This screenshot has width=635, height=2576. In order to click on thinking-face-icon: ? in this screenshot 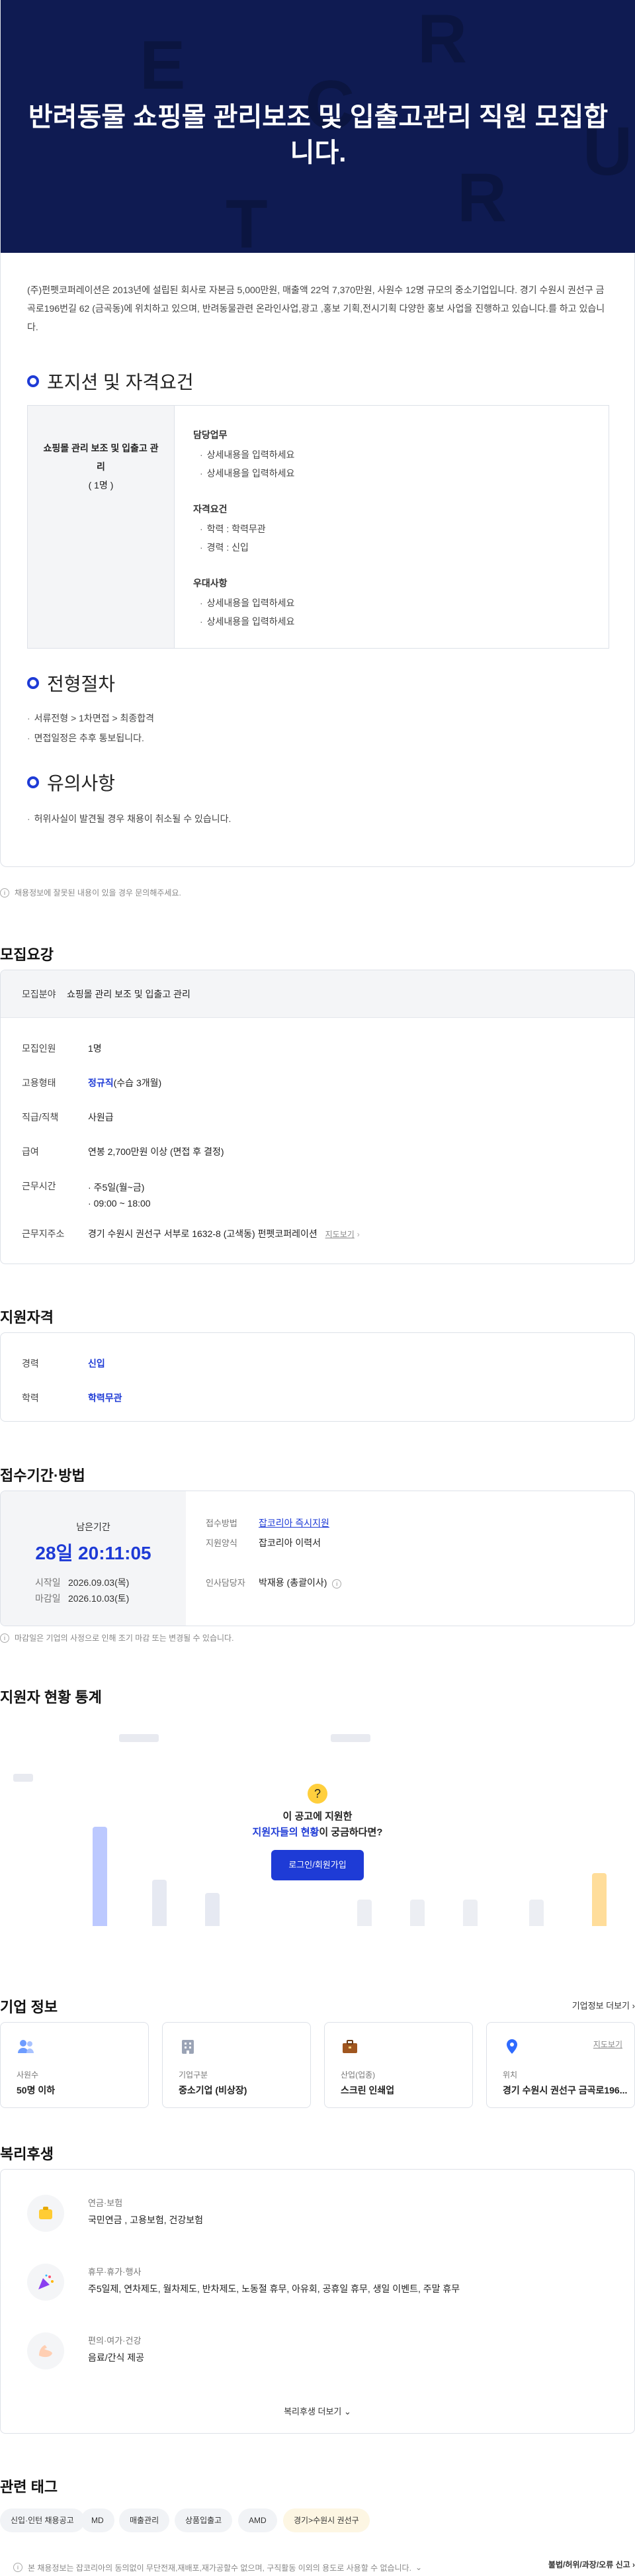, I will do `click(317, 1794)`.